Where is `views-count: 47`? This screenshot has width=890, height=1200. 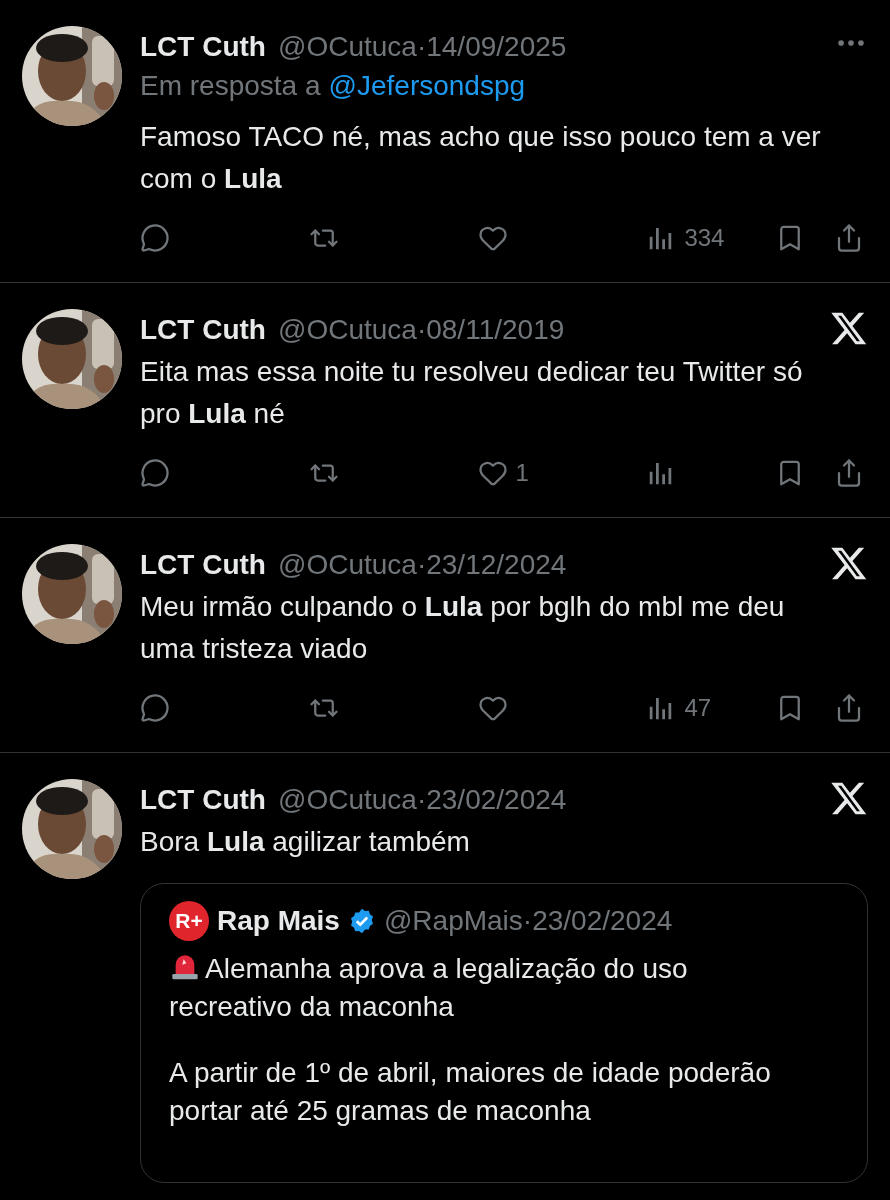 views-count: 47 is located at coordinates (698, 708).